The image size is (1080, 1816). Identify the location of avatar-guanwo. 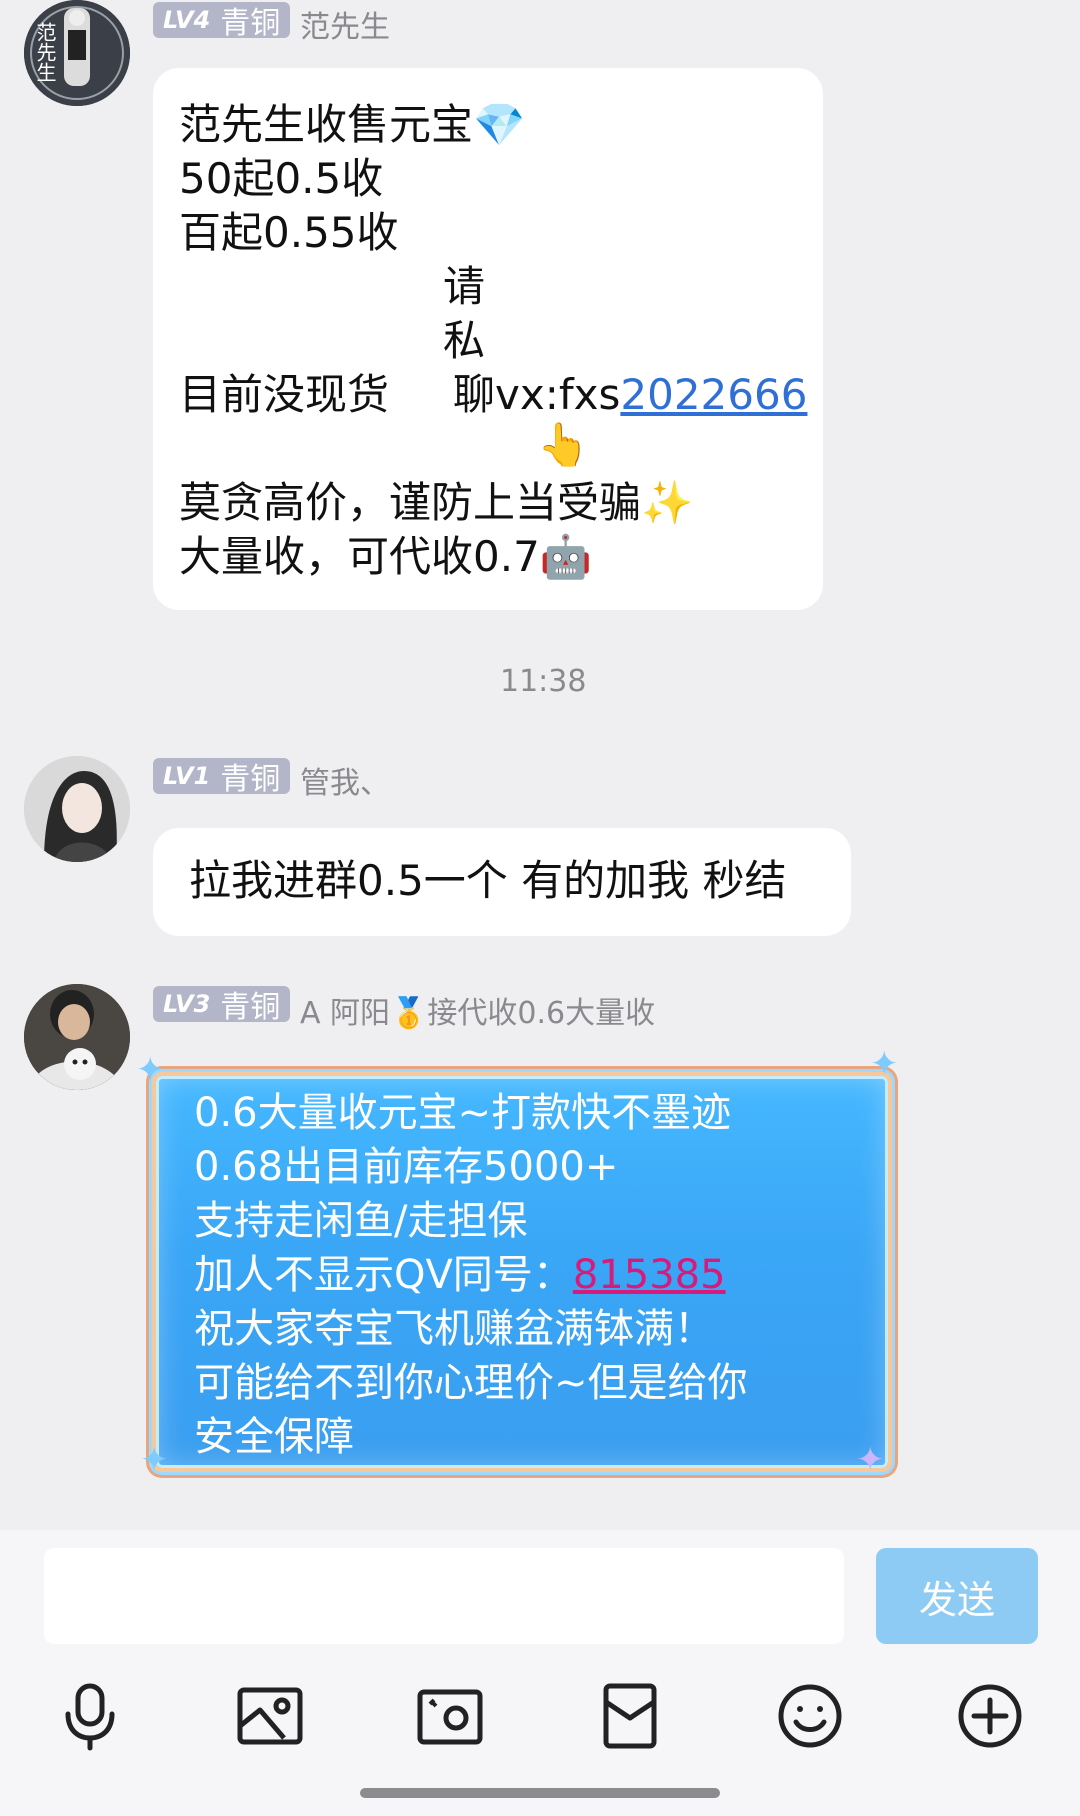
(77, 809).